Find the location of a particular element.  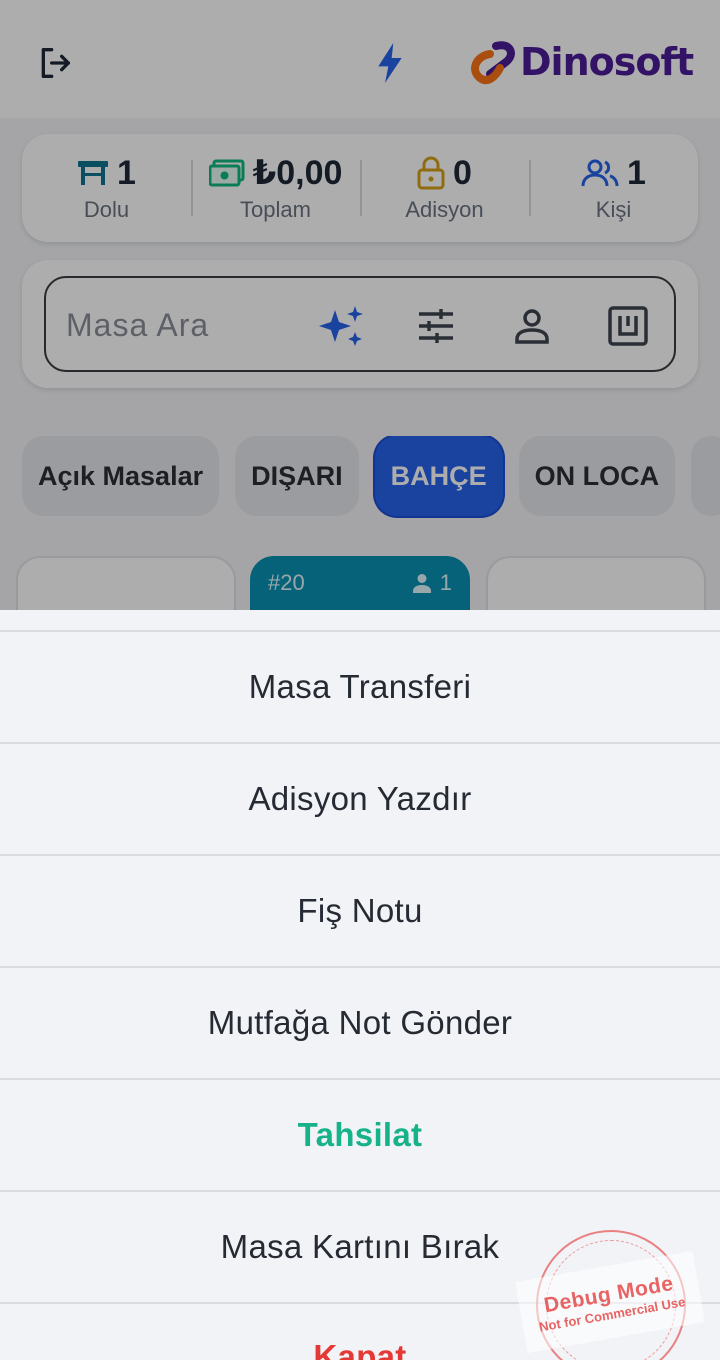

adisyon-yazdir-button: Adisyon Yazdır is located at coordinates (360, 798).